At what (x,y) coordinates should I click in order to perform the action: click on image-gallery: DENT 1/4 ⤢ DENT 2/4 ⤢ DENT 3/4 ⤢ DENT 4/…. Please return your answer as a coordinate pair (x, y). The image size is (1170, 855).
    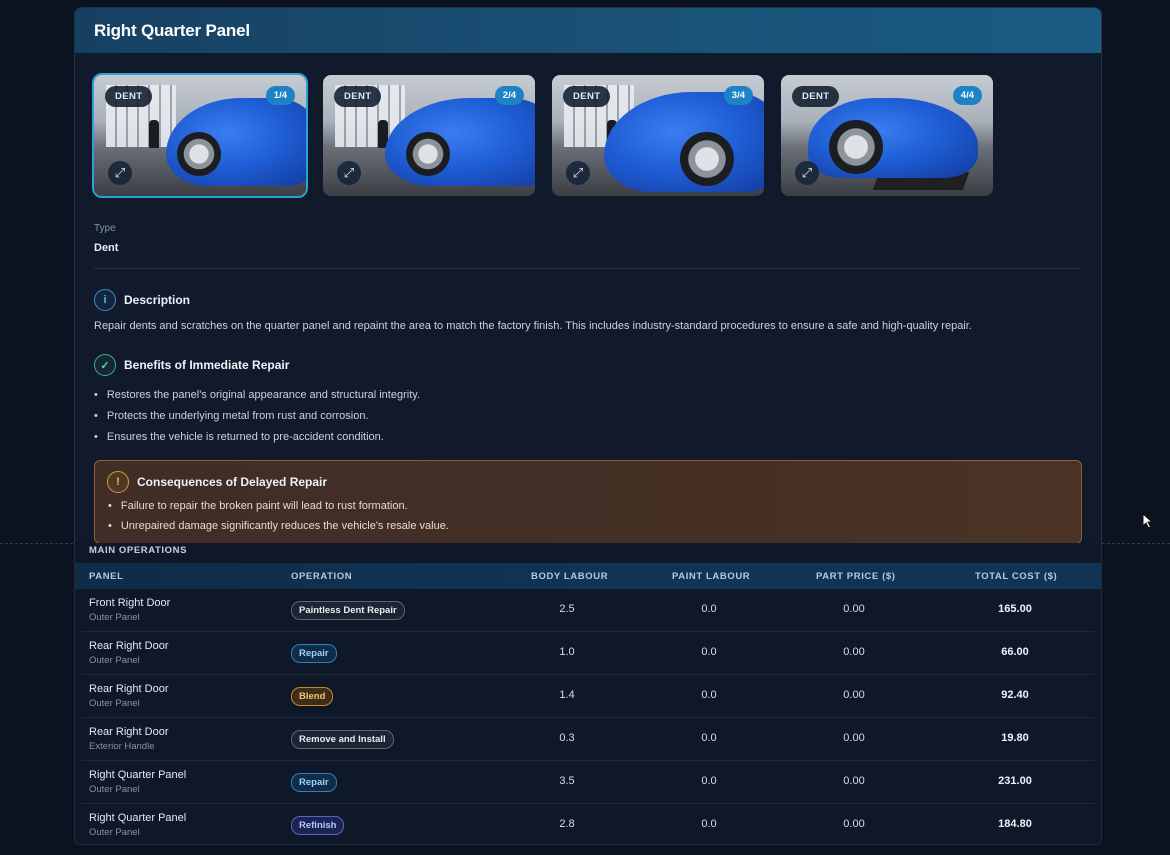
    Looking at the image, I should click on (542, 135).